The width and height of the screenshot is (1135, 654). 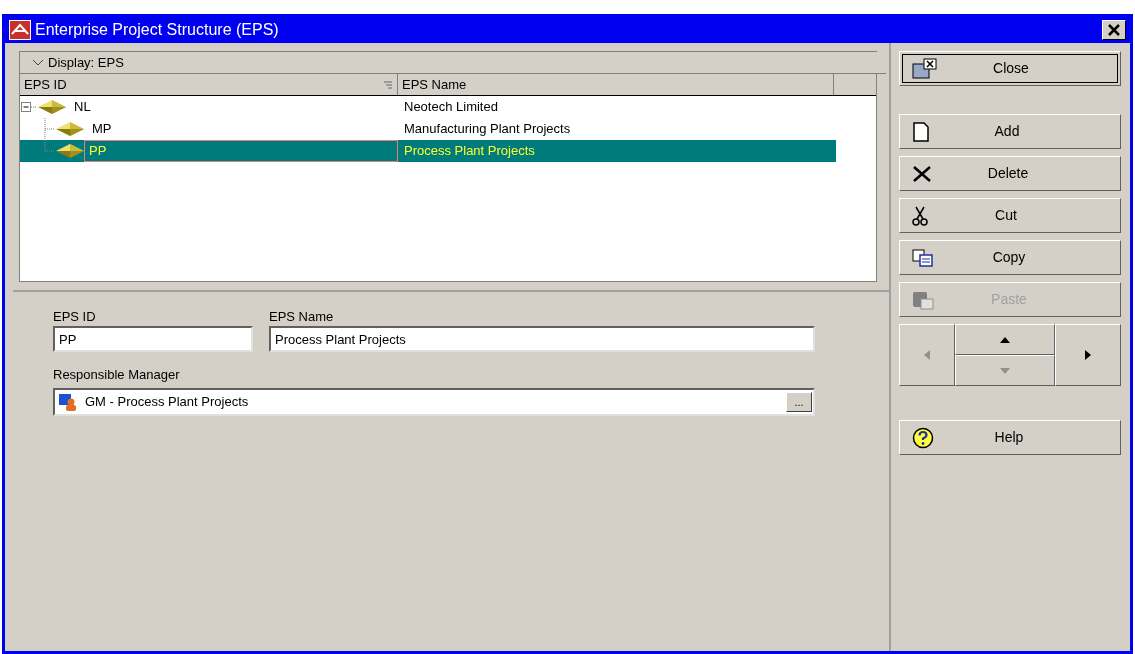 I want to click on copy-icon, so click(x=923, y=257).